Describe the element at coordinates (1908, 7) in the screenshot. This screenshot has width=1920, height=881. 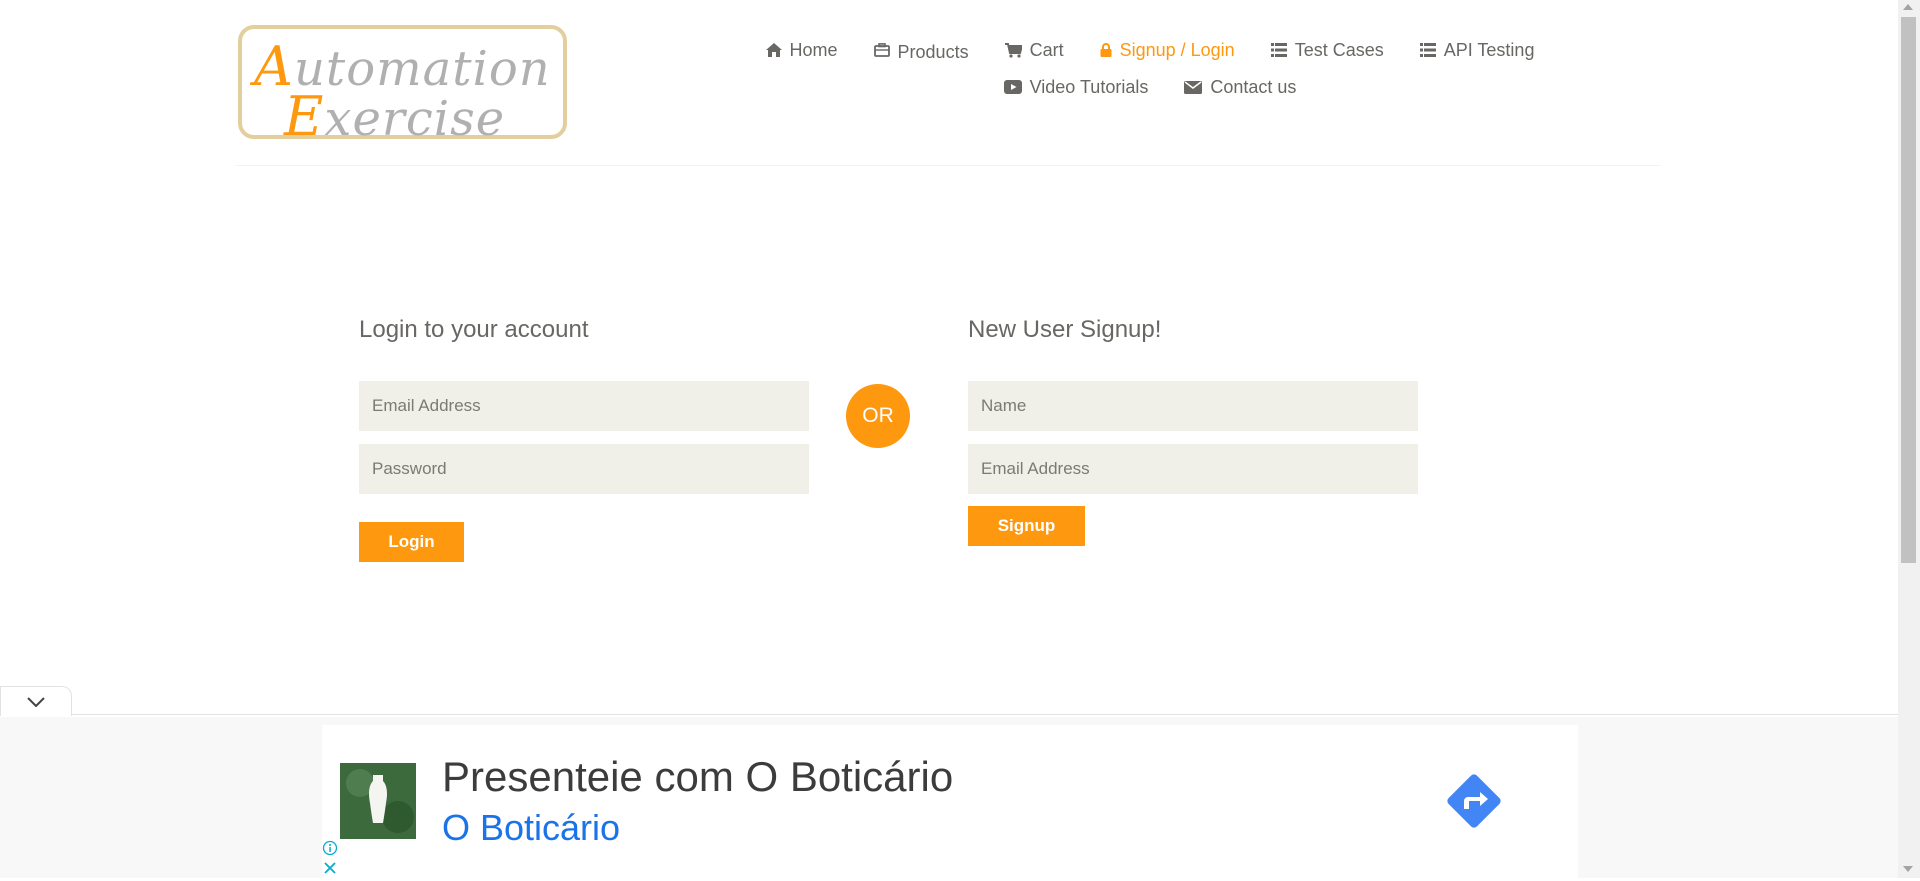
I see `scroll-up-arrow` at that location.